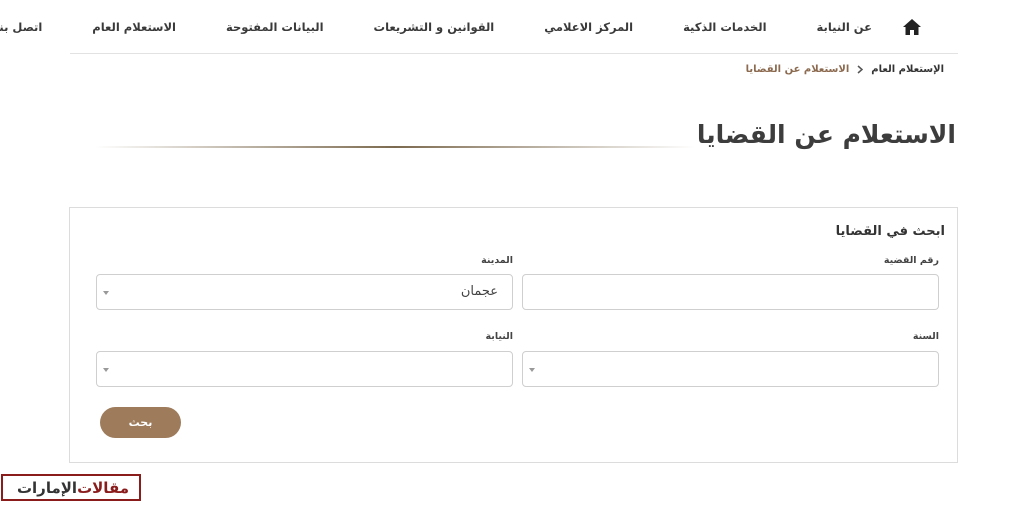 The width and height of the screenshot is (1024, 506). What do you see at coordinates (925, 336) in the screenshot?
I see `year-label: السنة` at bounding box center [925, 336].